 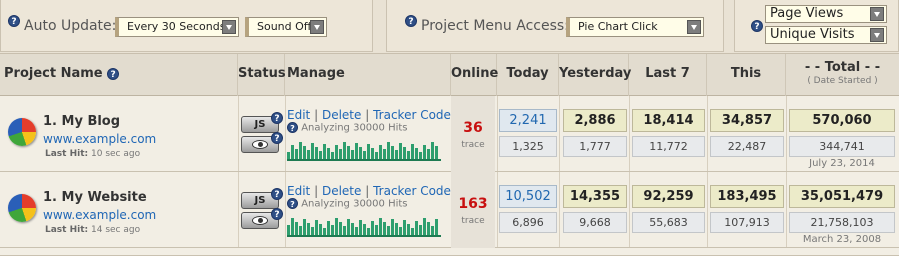 I want to click on metric-select-primary: Page Views, so click(x=826, y=14).